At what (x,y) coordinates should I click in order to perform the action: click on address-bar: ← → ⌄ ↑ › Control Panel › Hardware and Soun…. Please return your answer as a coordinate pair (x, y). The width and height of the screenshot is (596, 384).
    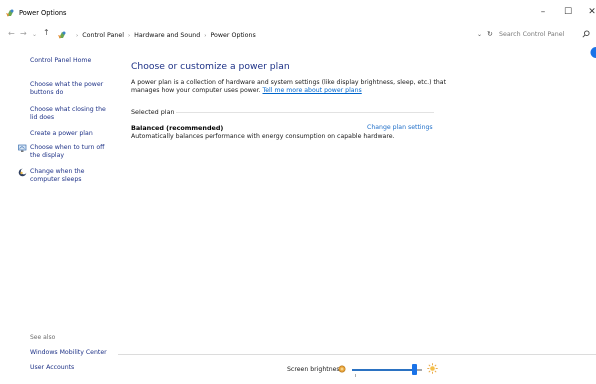
    Looking at the image, I should click on (298, 35).